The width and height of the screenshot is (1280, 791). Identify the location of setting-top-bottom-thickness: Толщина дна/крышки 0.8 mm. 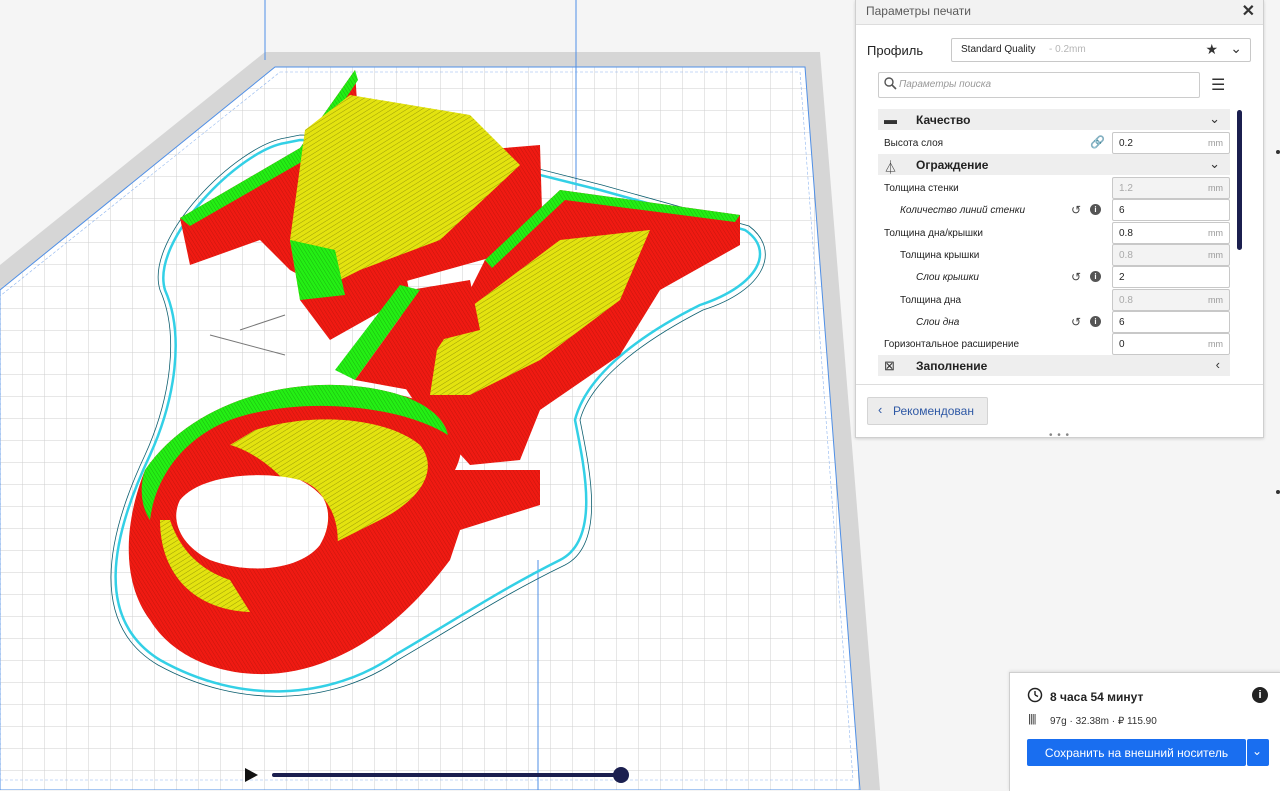
(1054, 233).